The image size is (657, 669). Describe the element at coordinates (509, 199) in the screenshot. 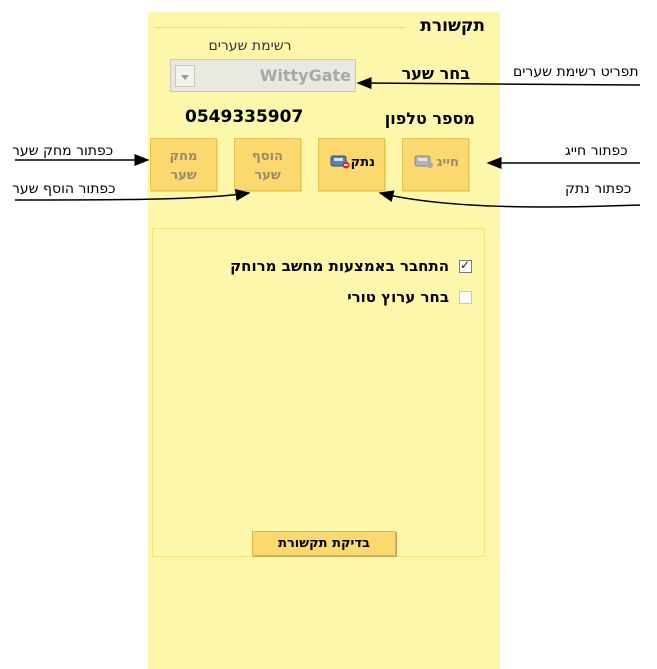

I see `arrow-to-hangup` at that location.